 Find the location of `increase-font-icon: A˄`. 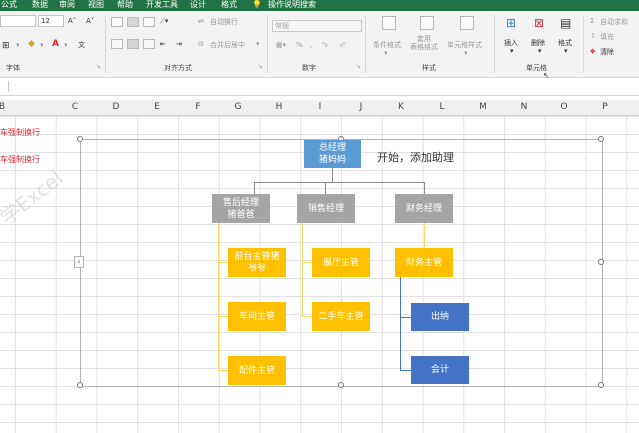

increase-font-icon: A˄ is located at coordinates (72, 21).